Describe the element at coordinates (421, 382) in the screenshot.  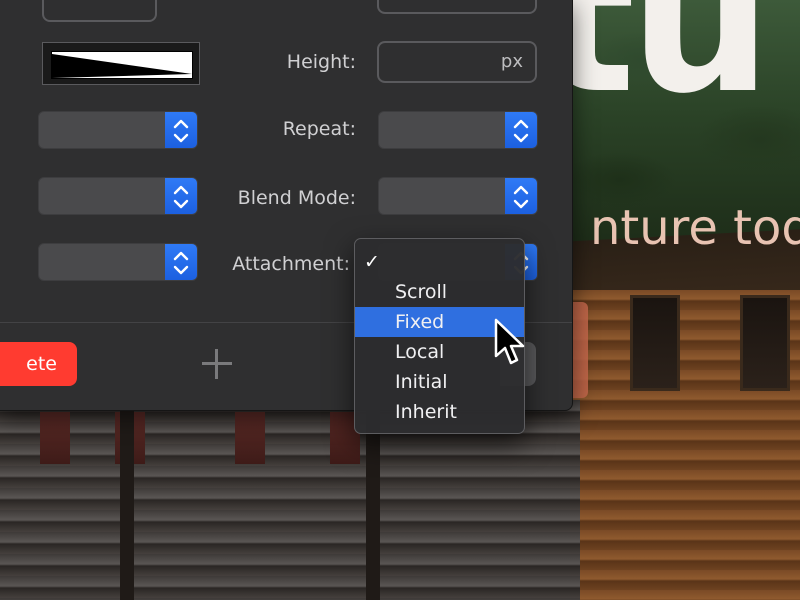
I see `menu-item-label: Initial` at that location.